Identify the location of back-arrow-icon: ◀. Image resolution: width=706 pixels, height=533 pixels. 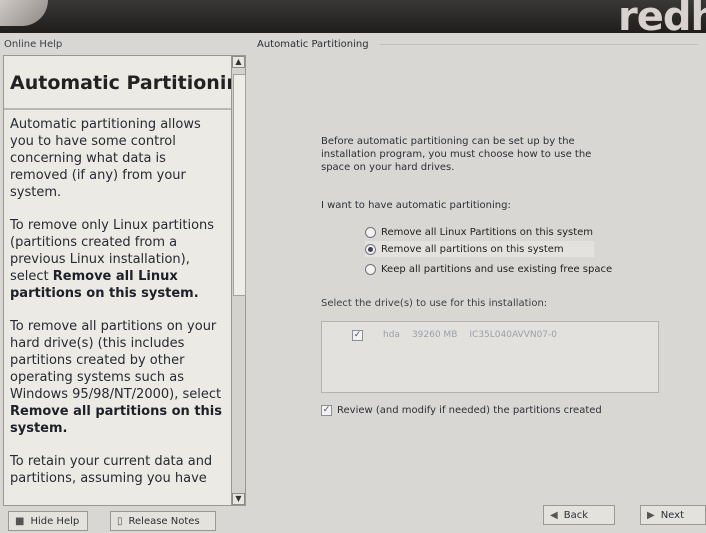
(554, 515).